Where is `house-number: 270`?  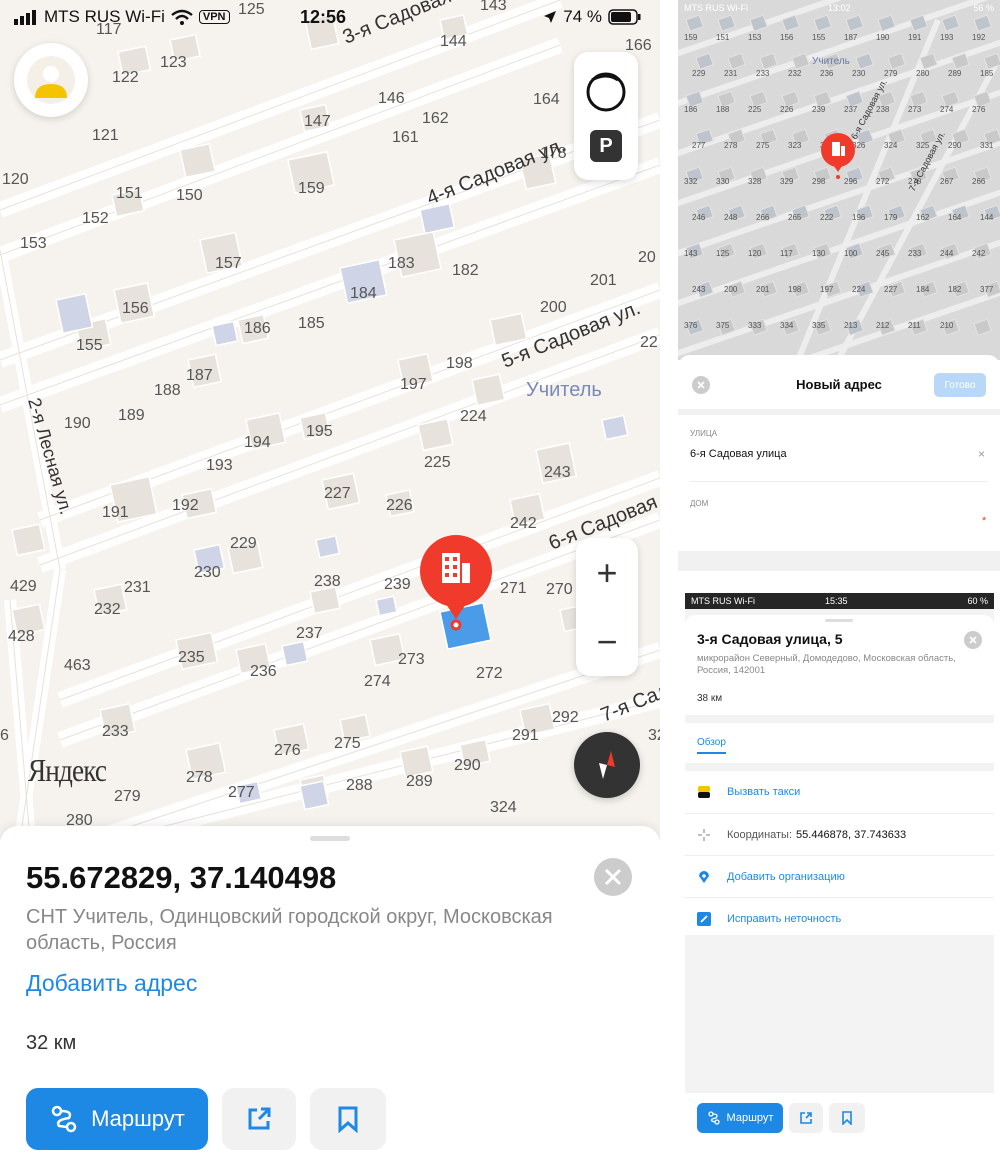 house-number: 270 is located at coordinates (559, 589).